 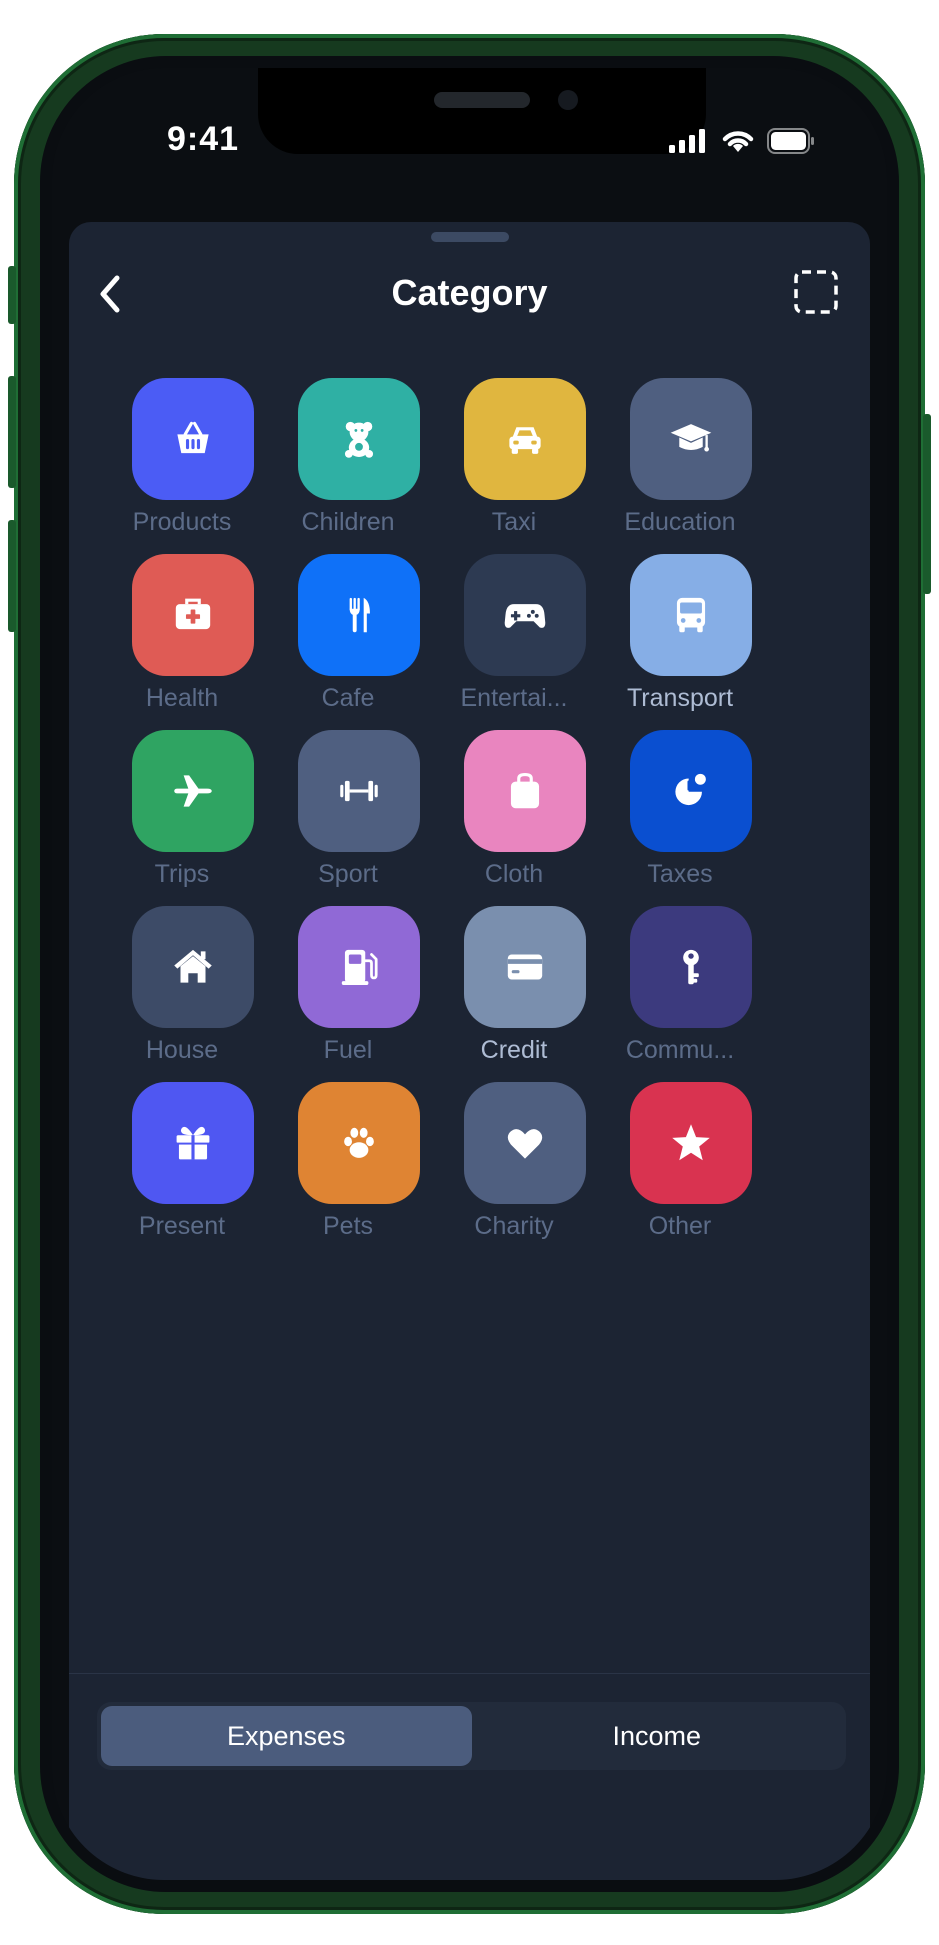 I want to click on category-cafe: Cafe, so click(x=348, y=642).